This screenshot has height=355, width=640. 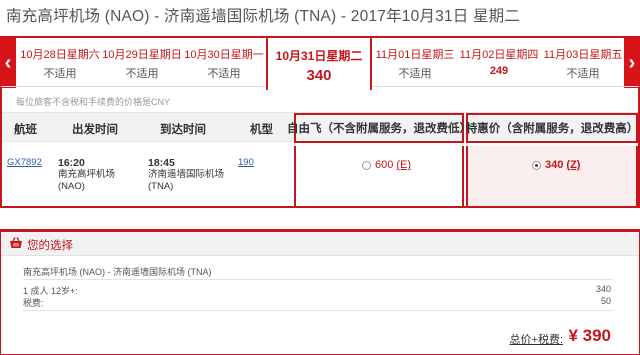 I want to click on price-note: 每位旅客不含税和手续费的价格是CNY, so click(x=93, y=102).